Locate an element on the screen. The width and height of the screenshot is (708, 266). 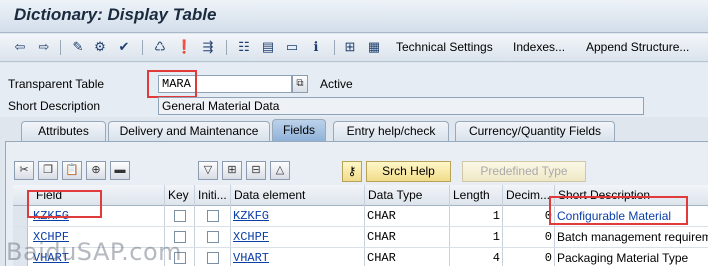
display-object-icon: ⧉ is located at coordinates (300, 84).